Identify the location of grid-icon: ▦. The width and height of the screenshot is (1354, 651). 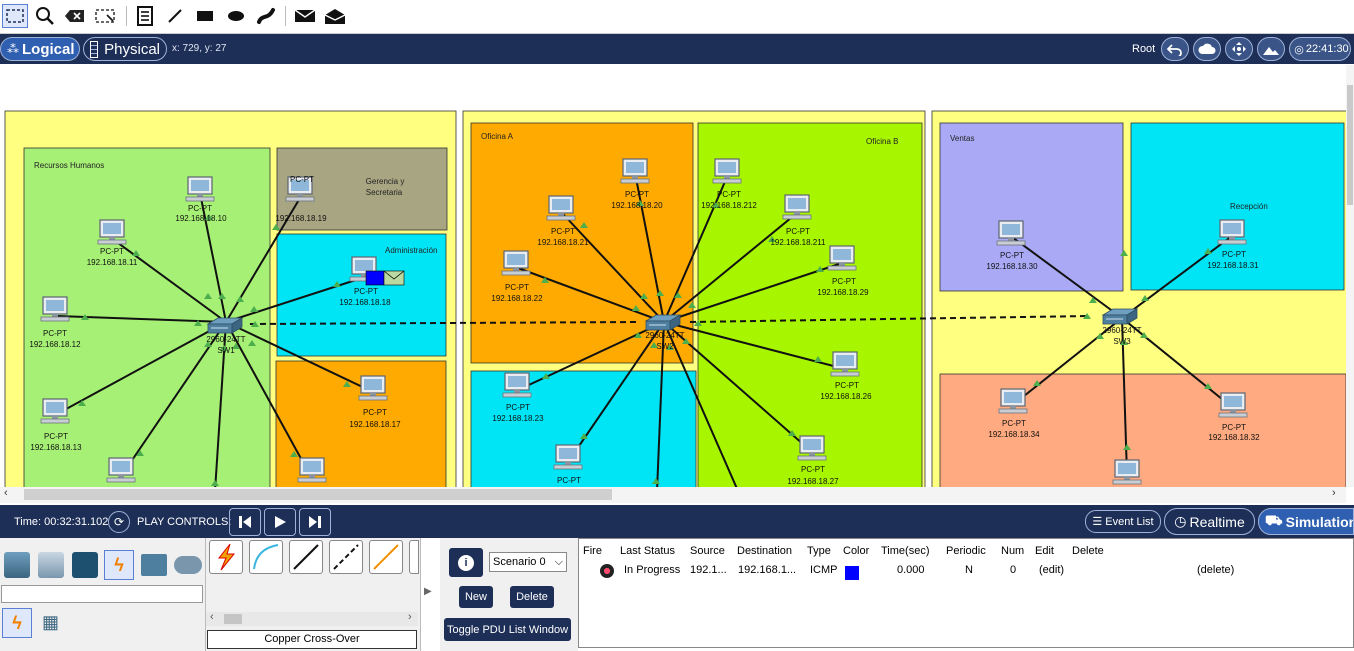
(52, 622).